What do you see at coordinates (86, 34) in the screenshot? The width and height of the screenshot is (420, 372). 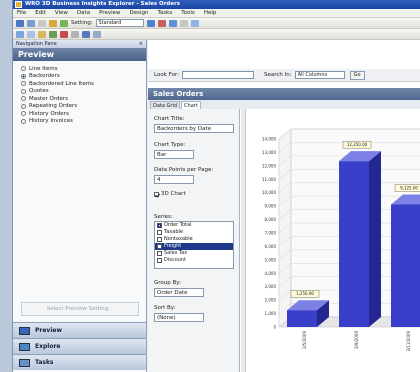 I see `print-icon` at bounding box center [86, 34].